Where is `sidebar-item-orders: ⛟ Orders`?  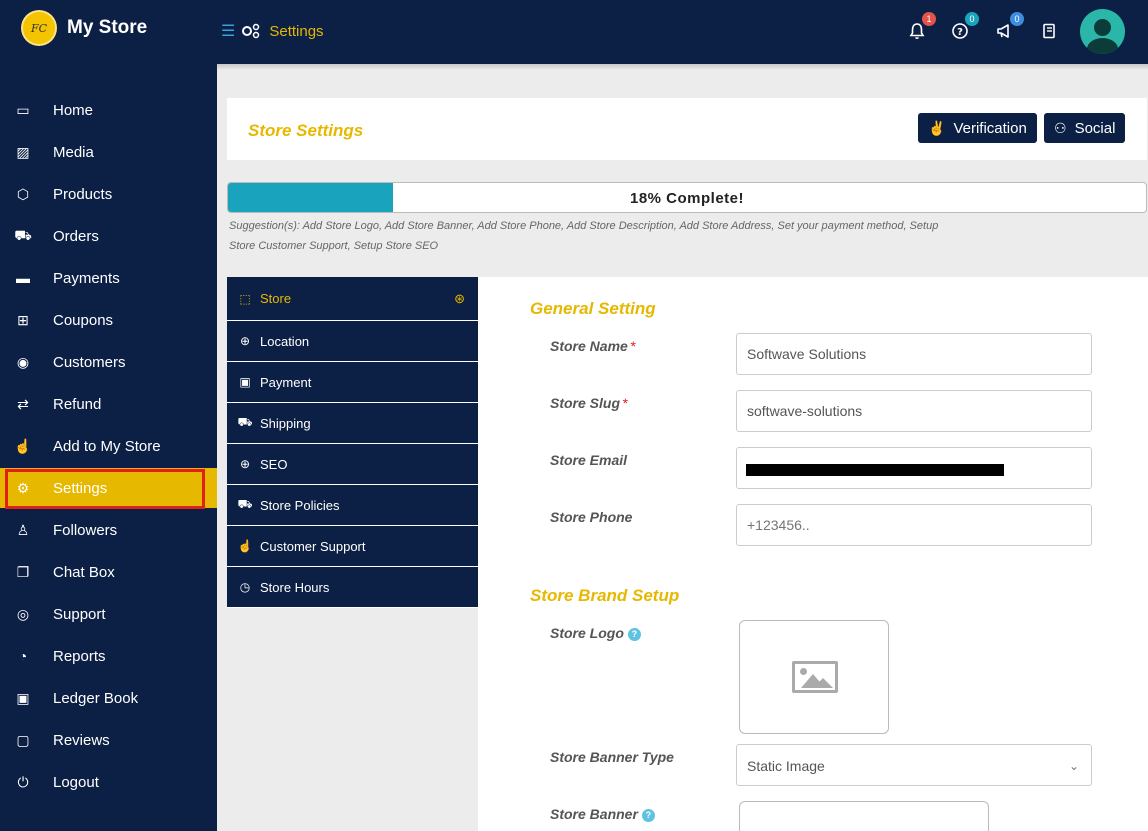
sidebar-item-orders: ⛟ Orders is located at coordinates (108, 236).